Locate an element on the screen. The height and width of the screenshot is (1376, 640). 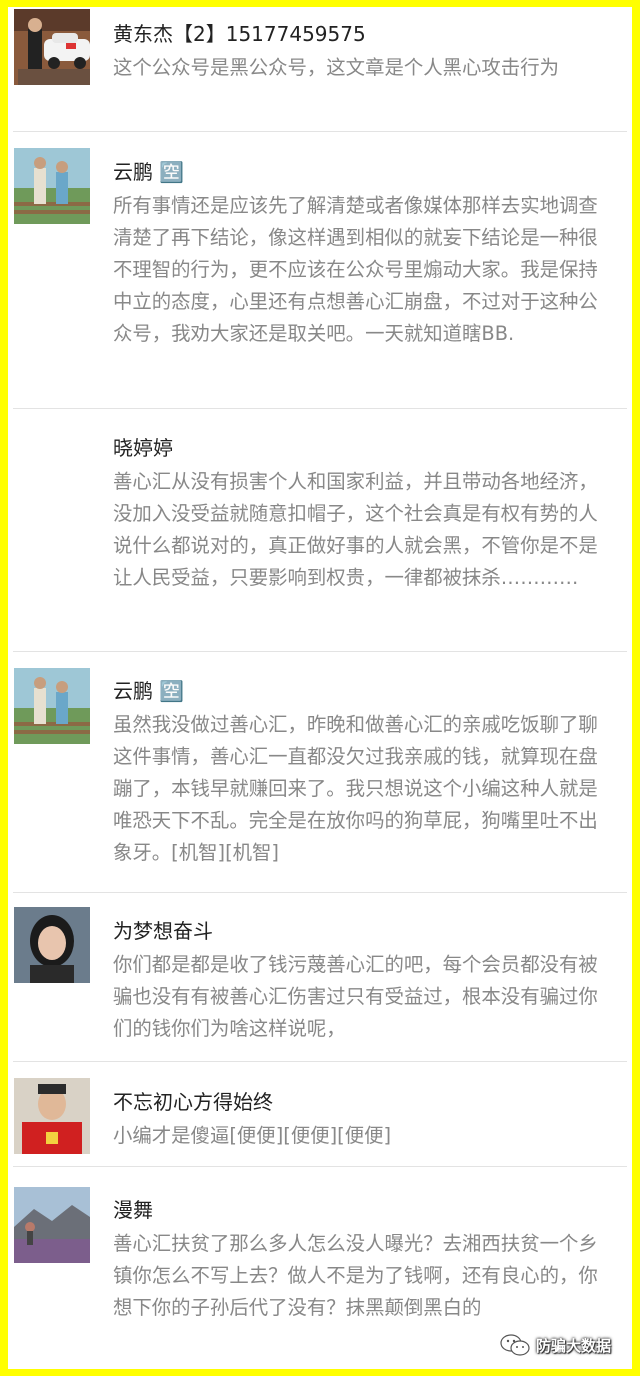
blank-avatar-icon is located at coordinates (52, 463).